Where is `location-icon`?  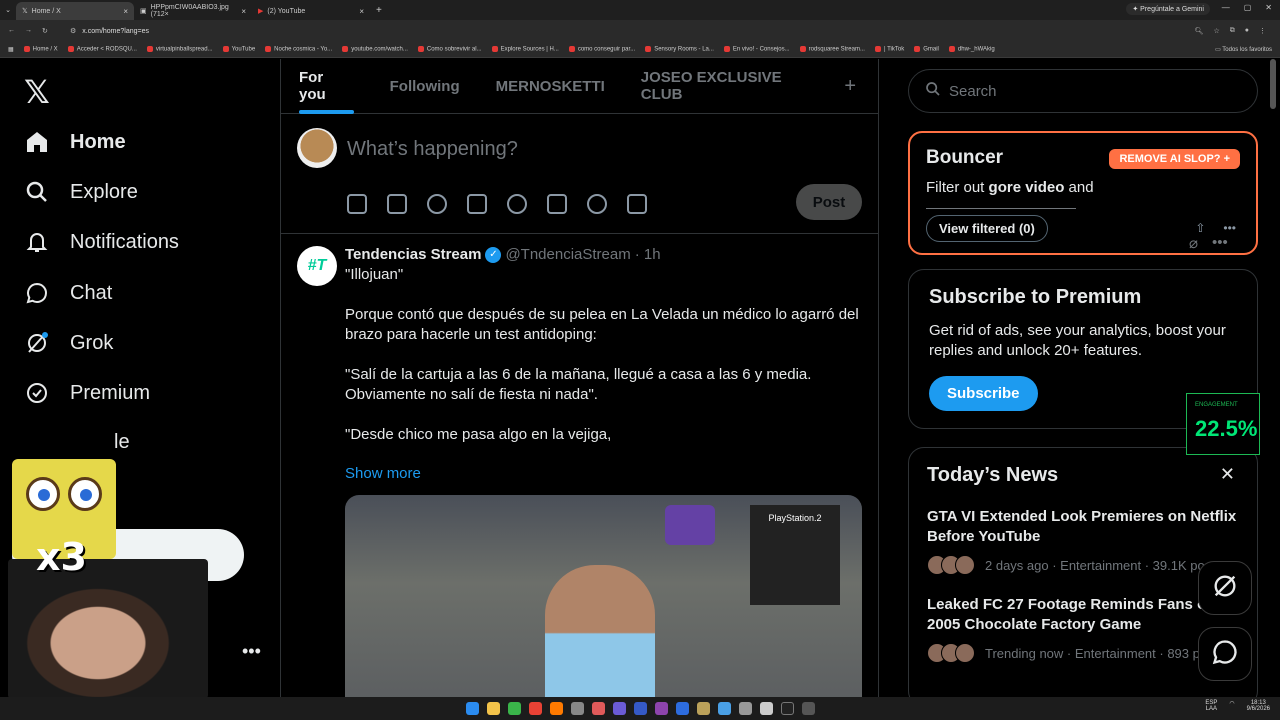
location-icon is located at coordinates (597, 204).